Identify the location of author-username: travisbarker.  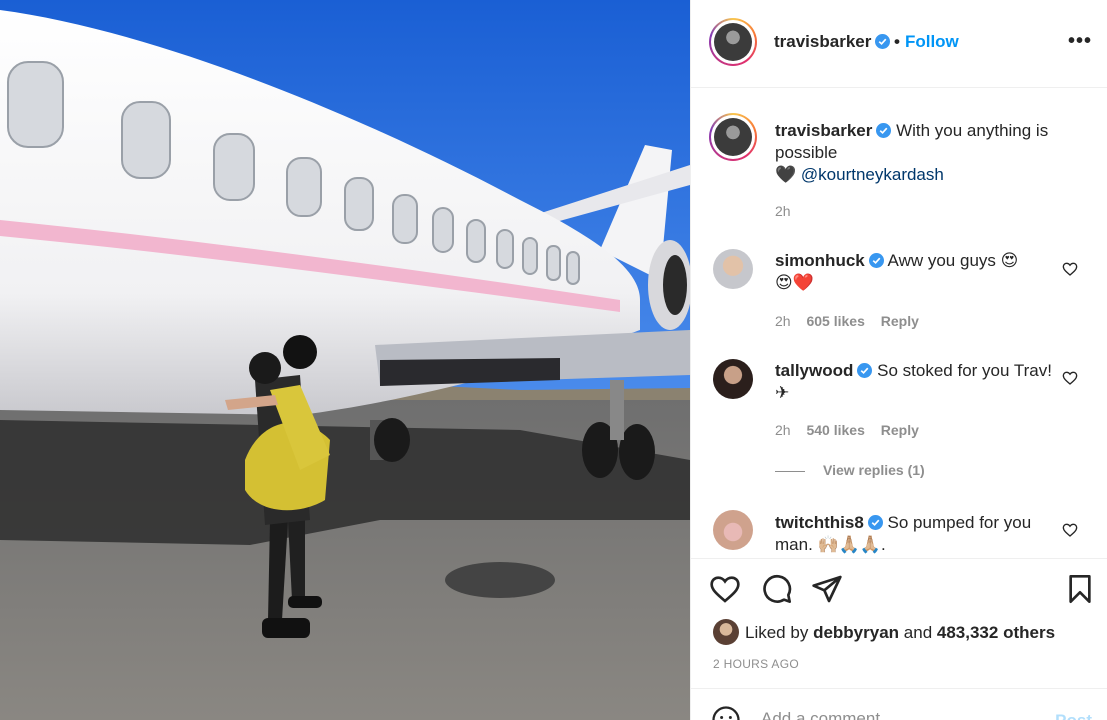
(832, 42).